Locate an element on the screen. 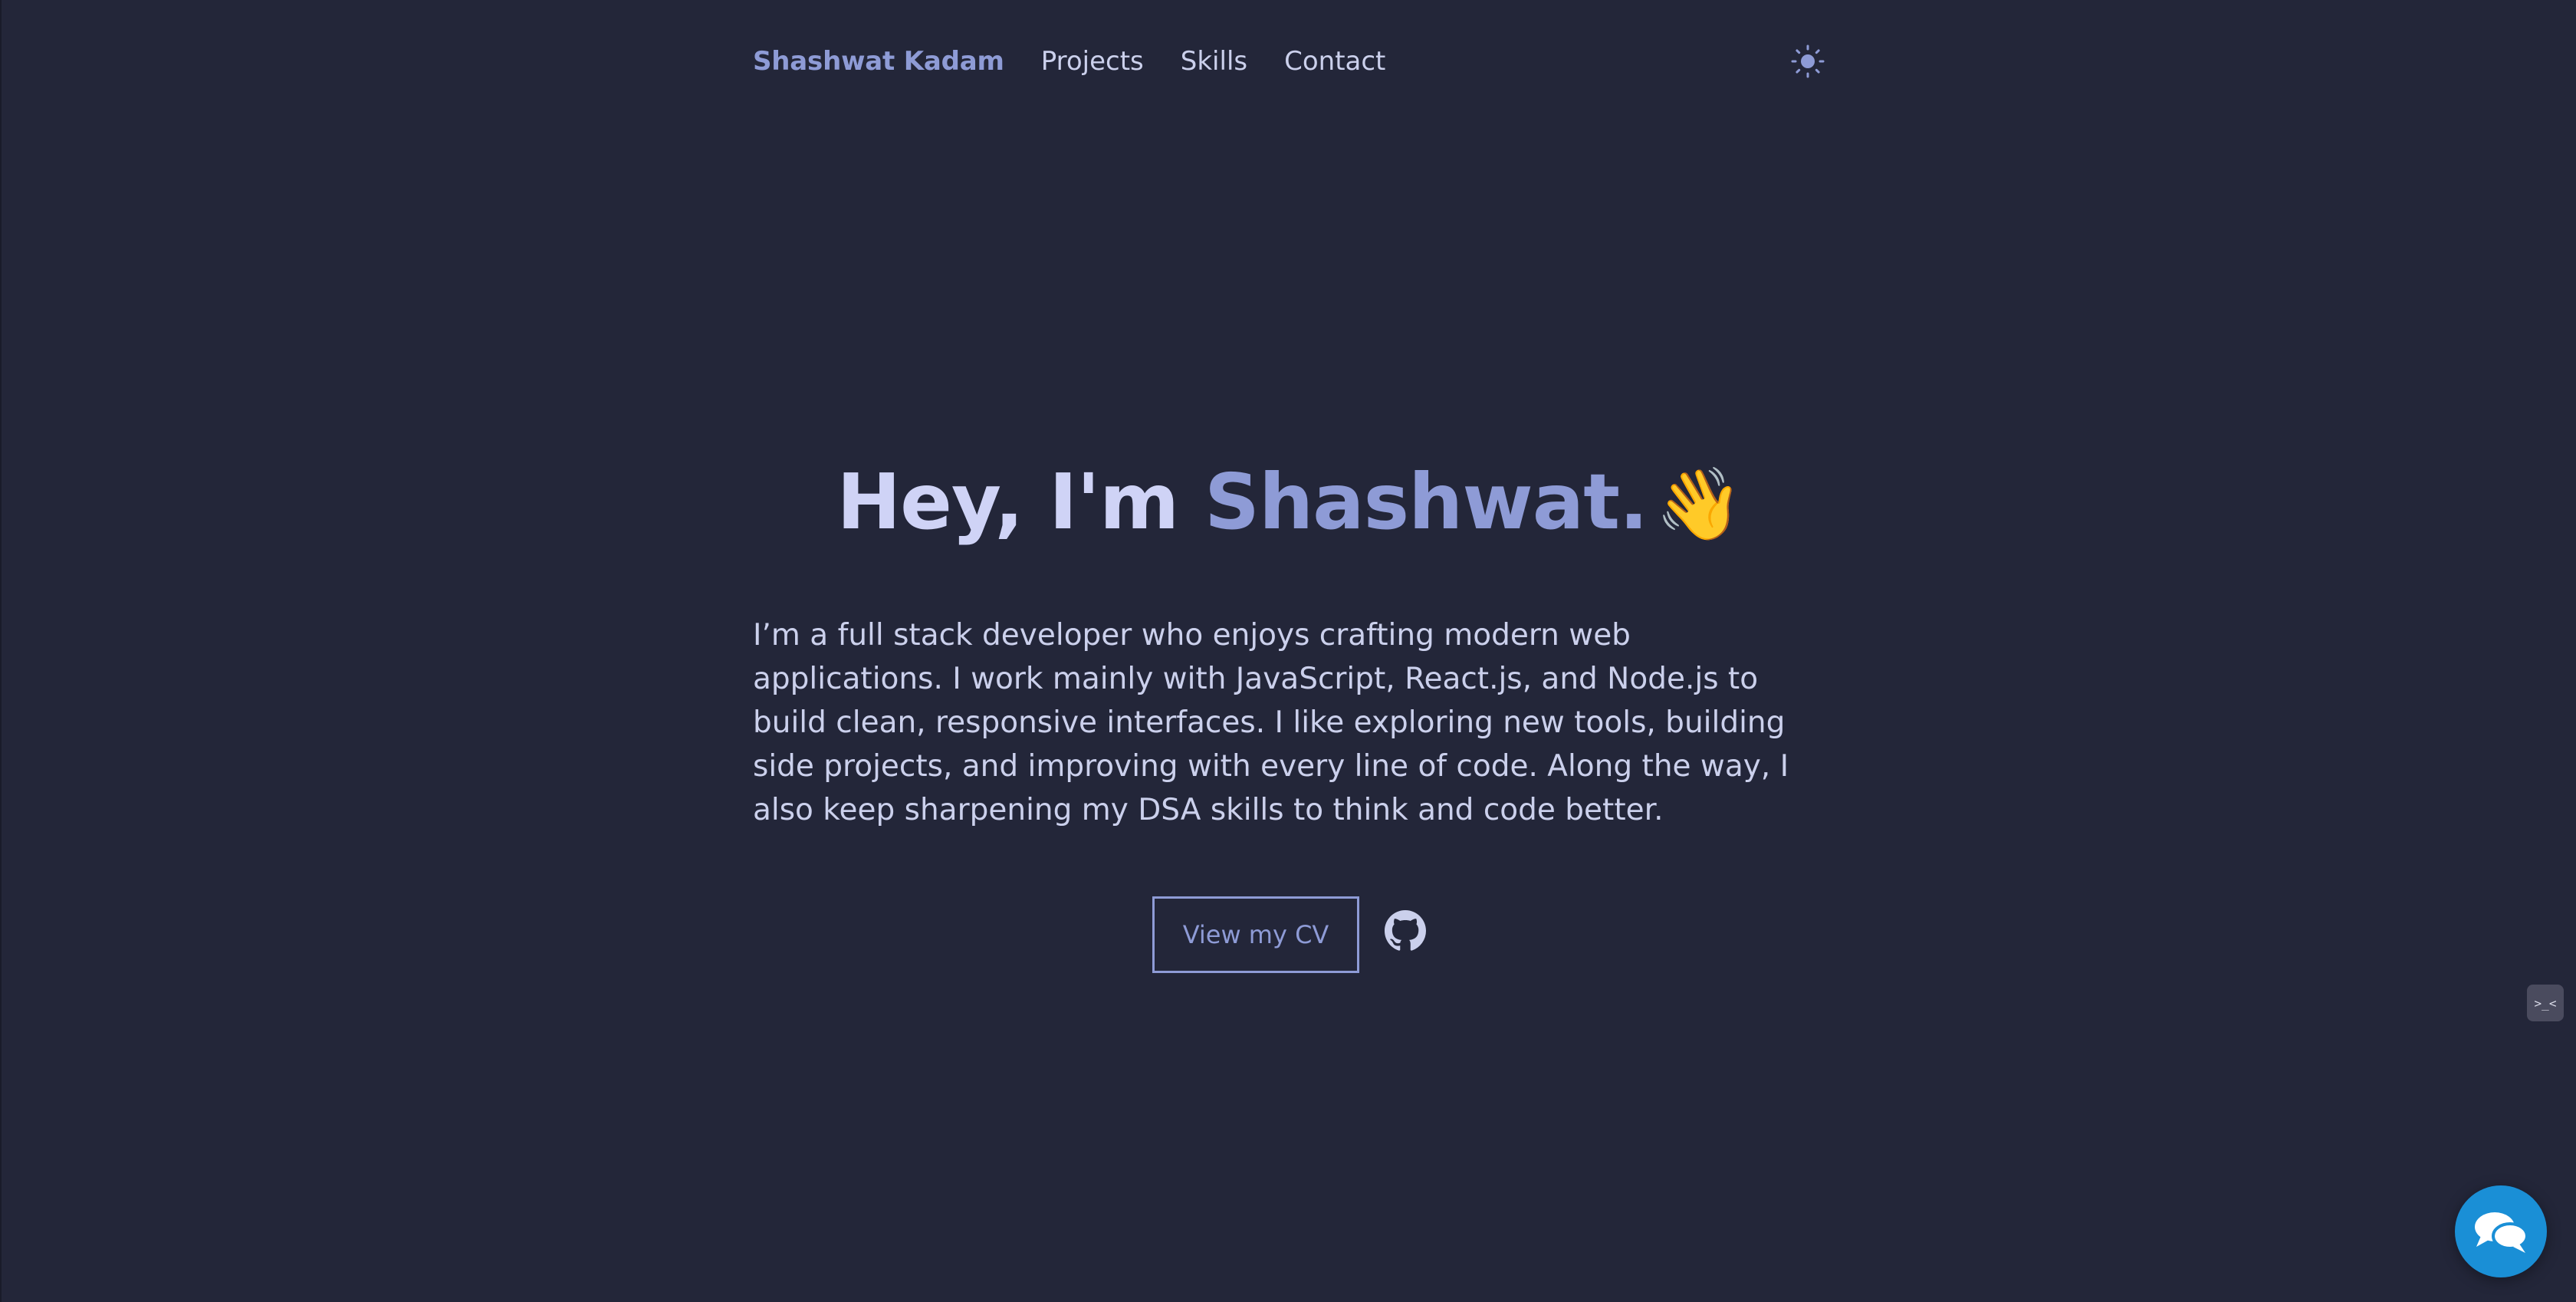 This screenshot has width=2576, height=1302. chat-bubbles-icon is located at coordinates (2502, 1232).